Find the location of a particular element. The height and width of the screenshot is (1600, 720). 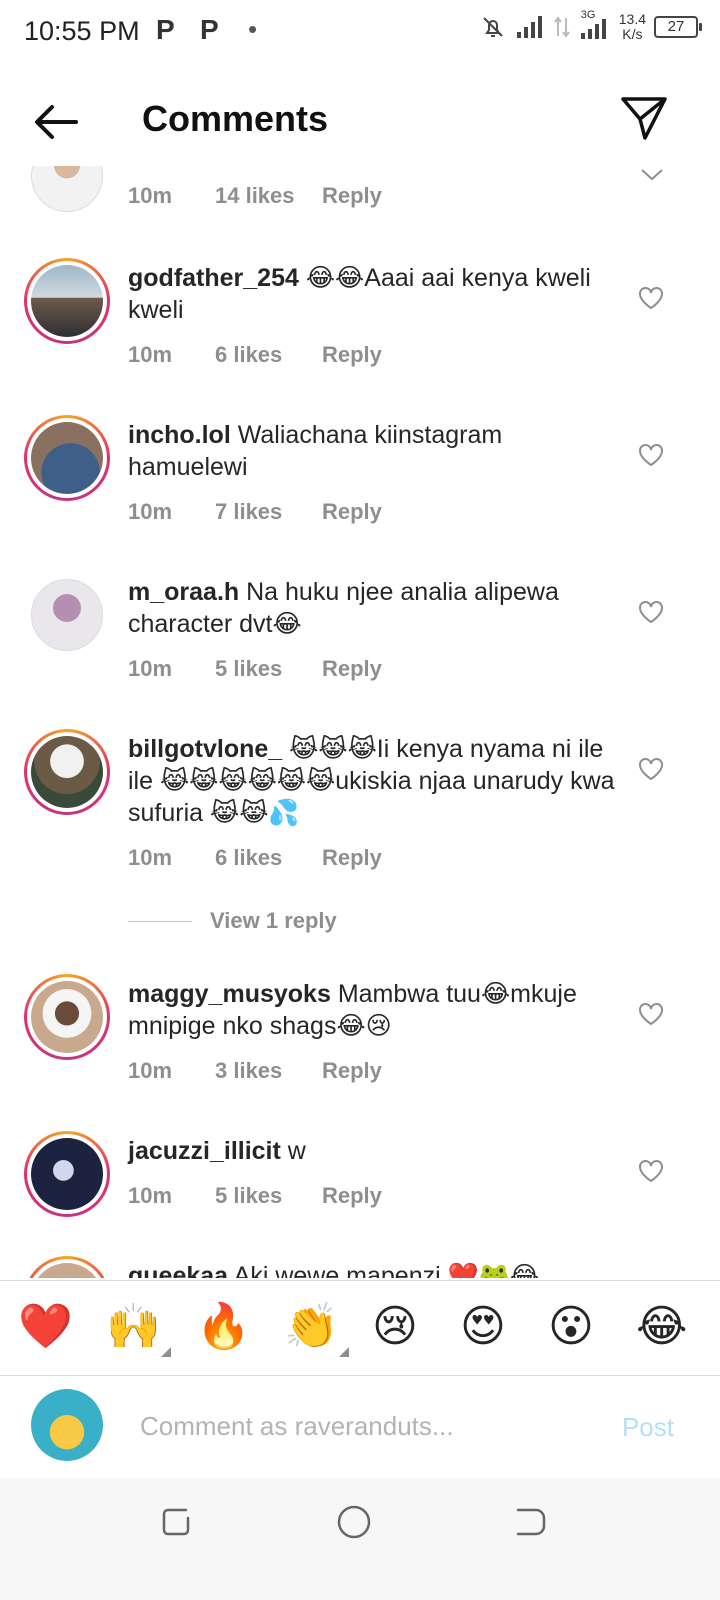

crying-face-emoji: 😢 is located at coordinates (395, 1327).